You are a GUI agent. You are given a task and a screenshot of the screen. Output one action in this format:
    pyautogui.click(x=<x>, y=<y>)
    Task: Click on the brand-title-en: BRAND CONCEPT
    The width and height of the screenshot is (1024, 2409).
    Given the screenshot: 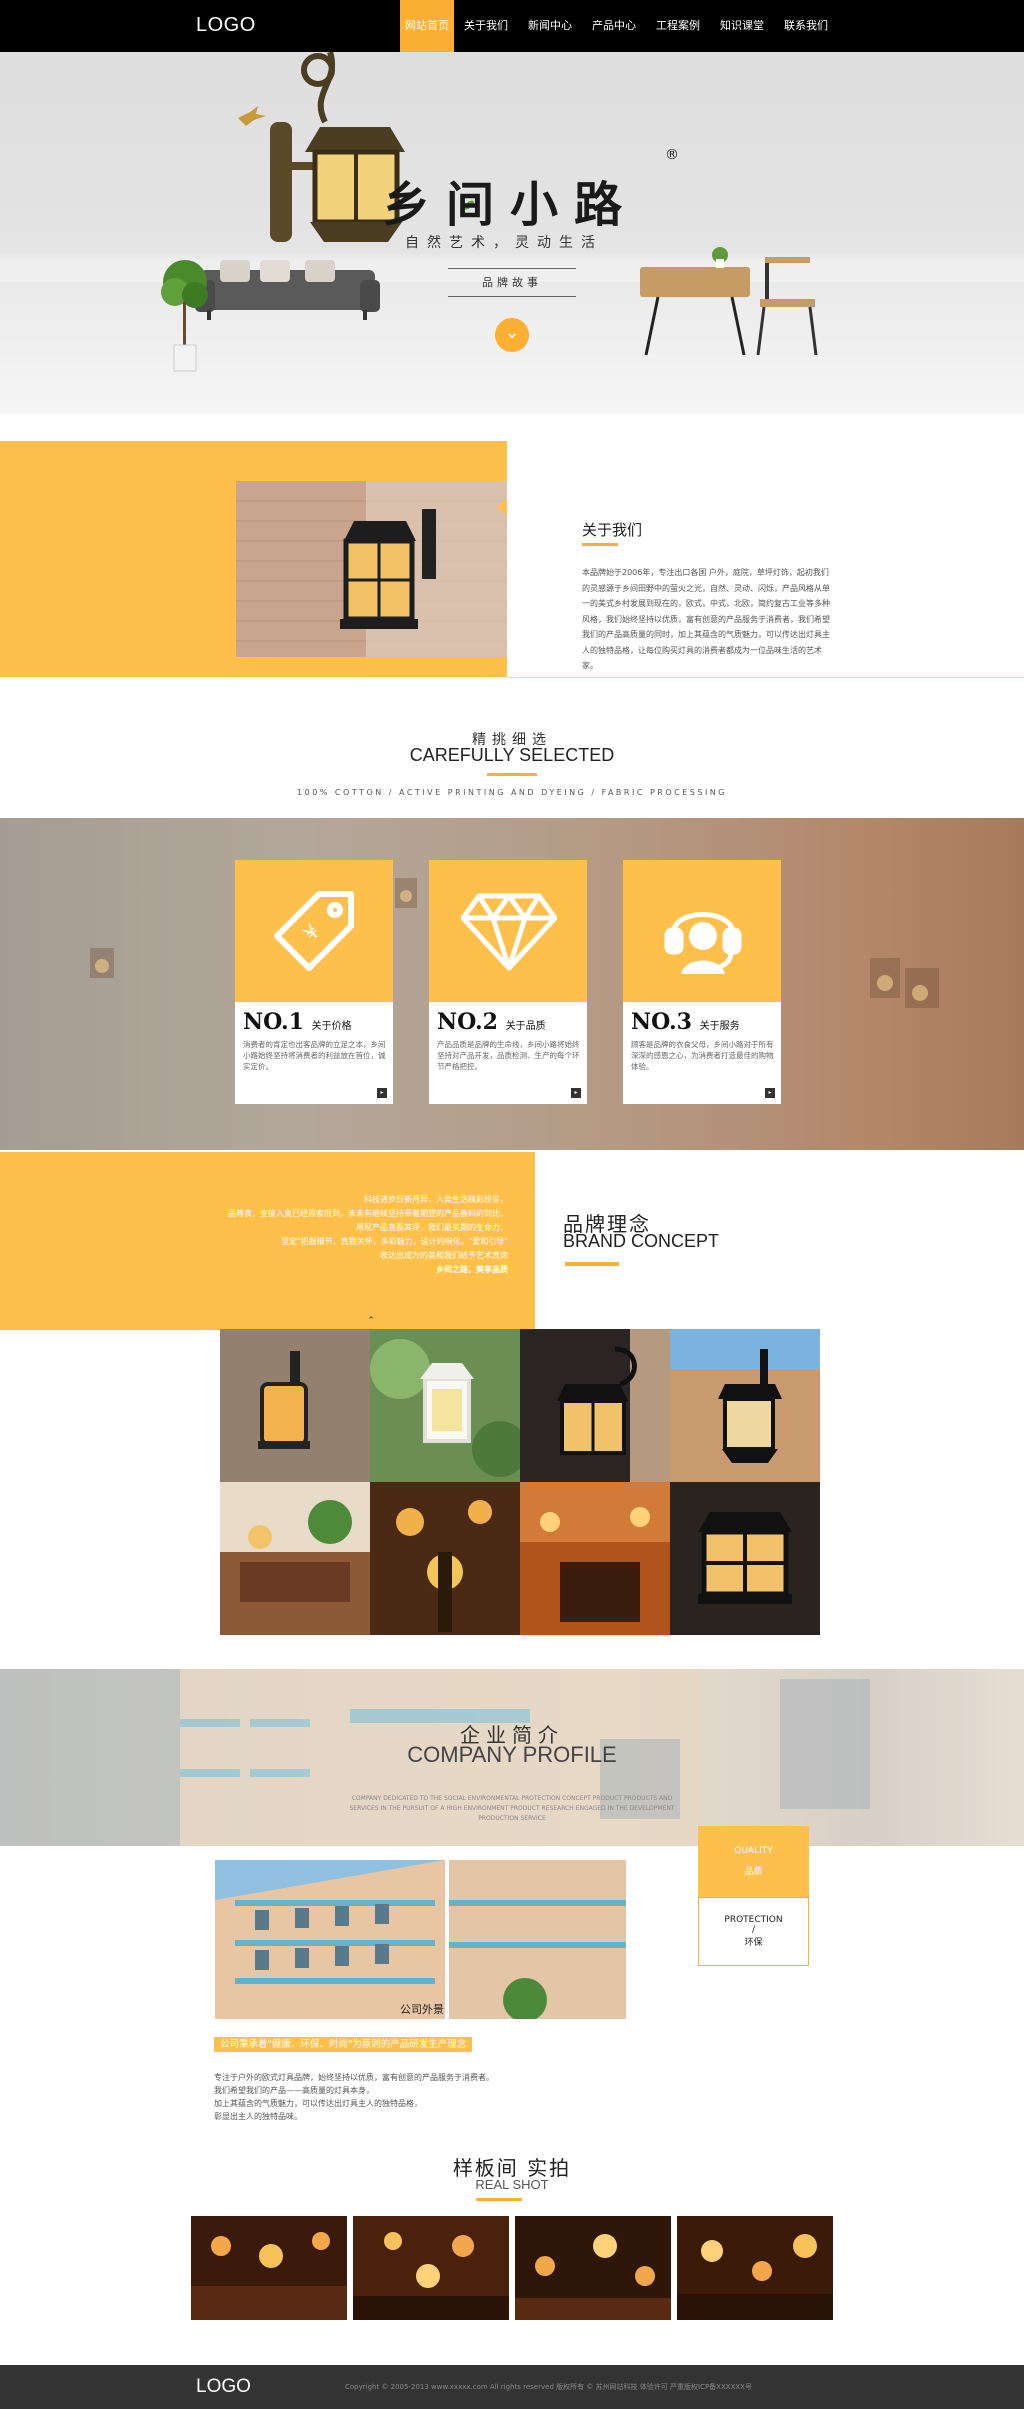 What is the action you would take?
    pyautogui.click(x=641, y=1241)
    